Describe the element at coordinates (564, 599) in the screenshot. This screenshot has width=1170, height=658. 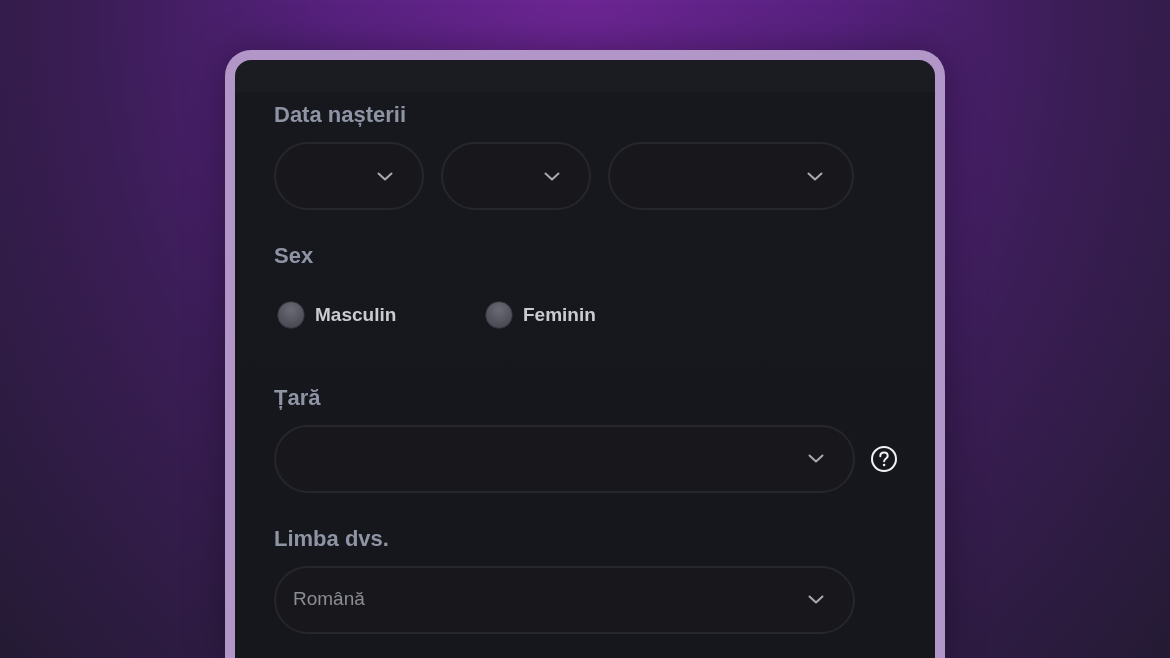
I see `dropdown: Română` at that location.